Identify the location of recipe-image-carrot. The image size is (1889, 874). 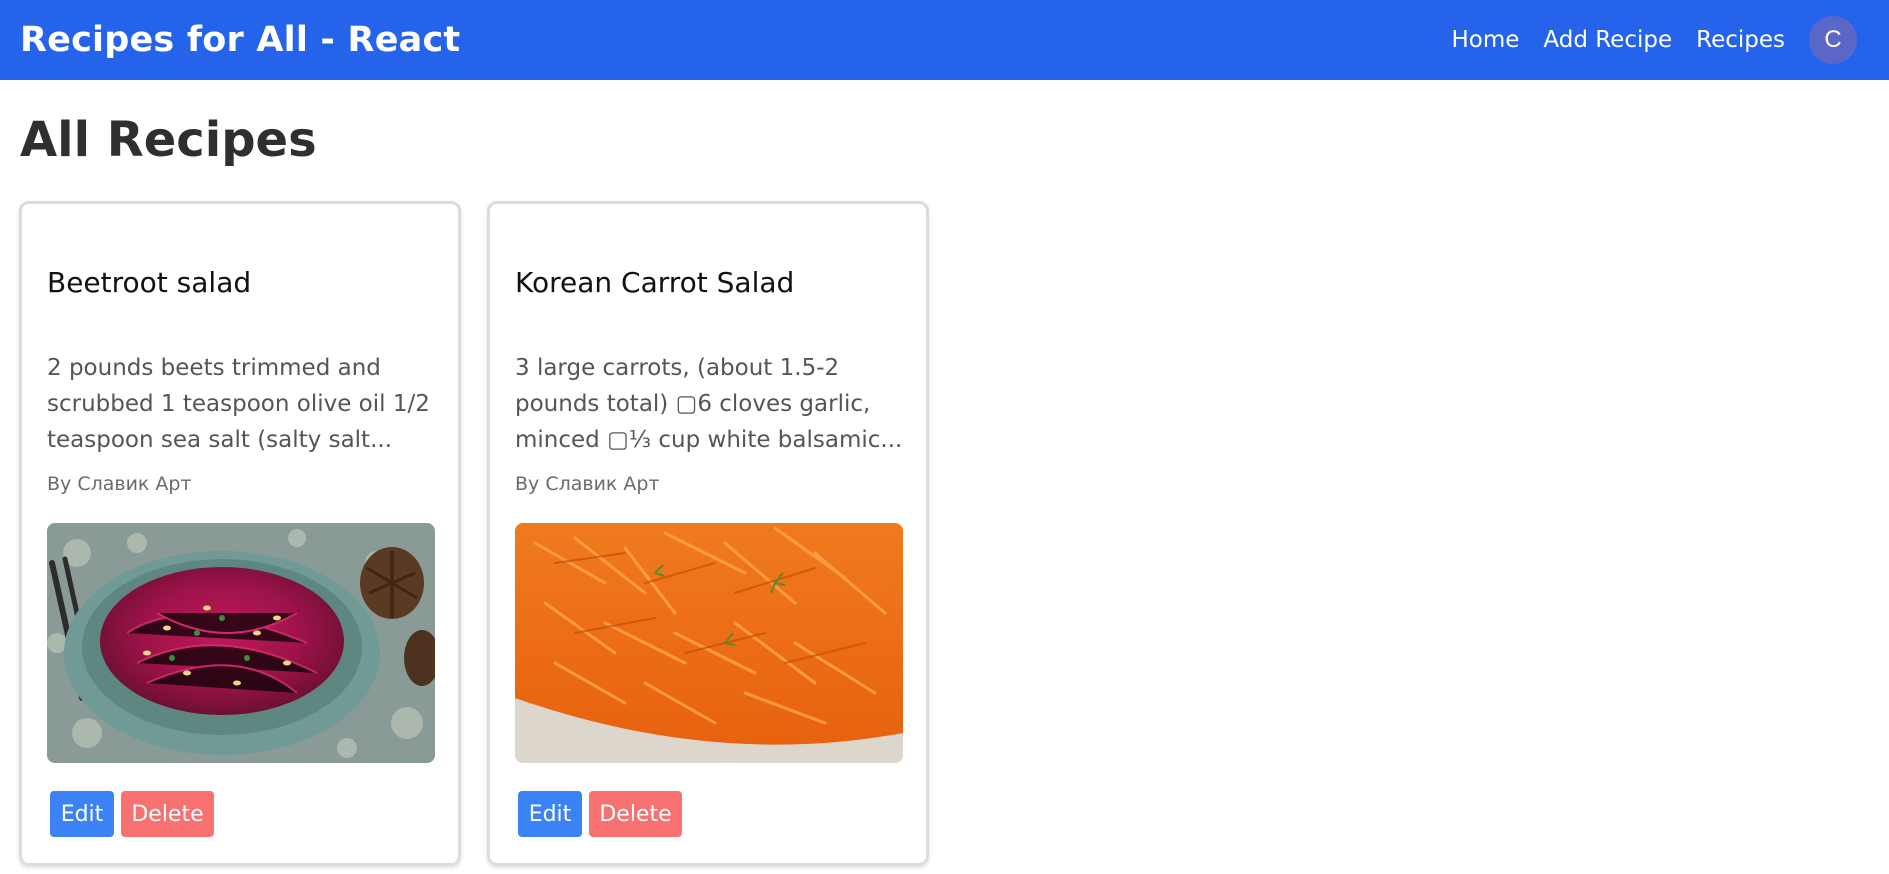
(709, 643).